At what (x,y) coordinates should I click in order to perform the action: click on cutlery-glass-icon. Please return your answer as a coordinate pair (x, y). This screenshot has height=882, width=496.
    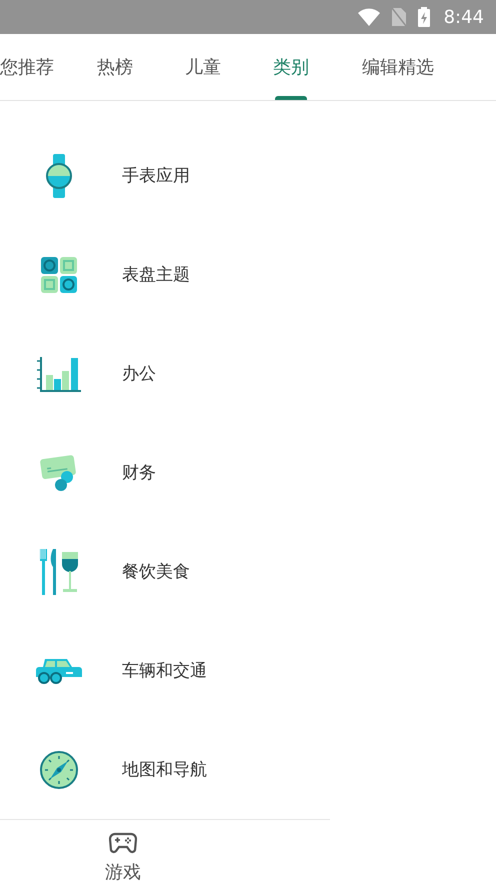
    Looking at the image, I should click on (59, 571).